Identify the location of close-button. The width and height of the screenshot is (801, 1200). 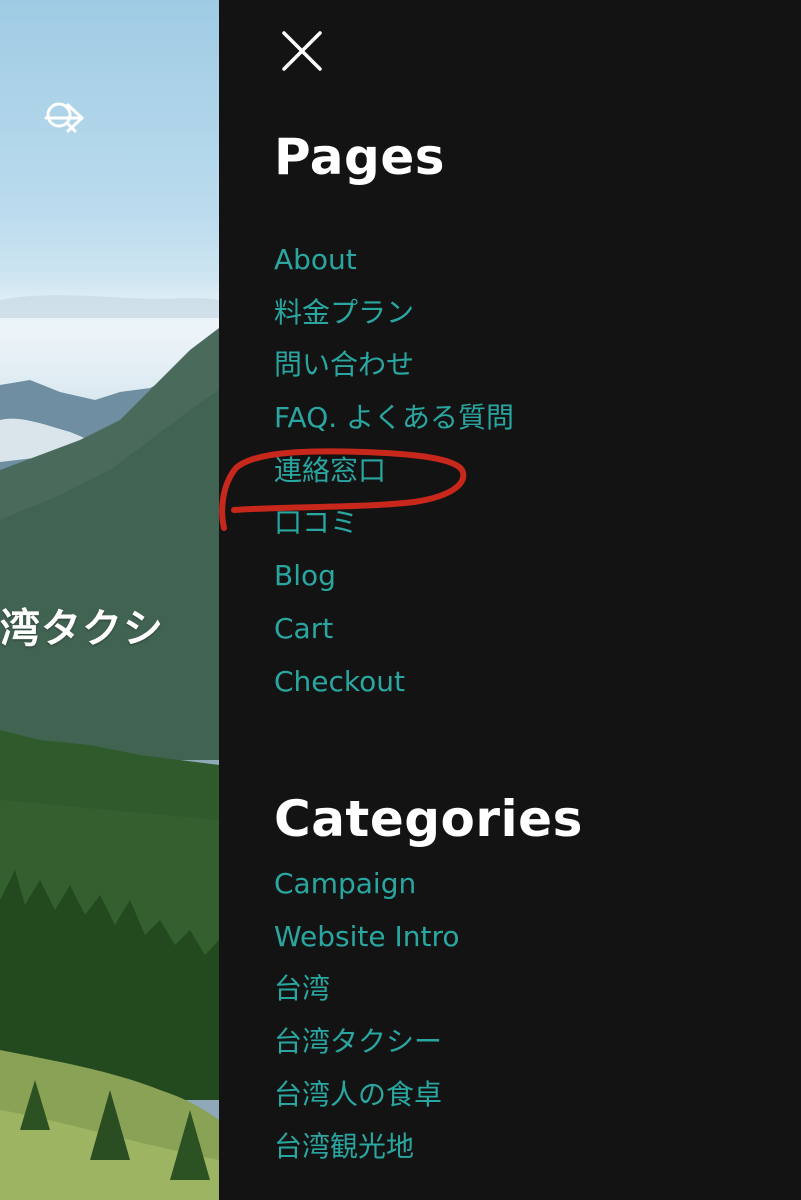
(302, 51).